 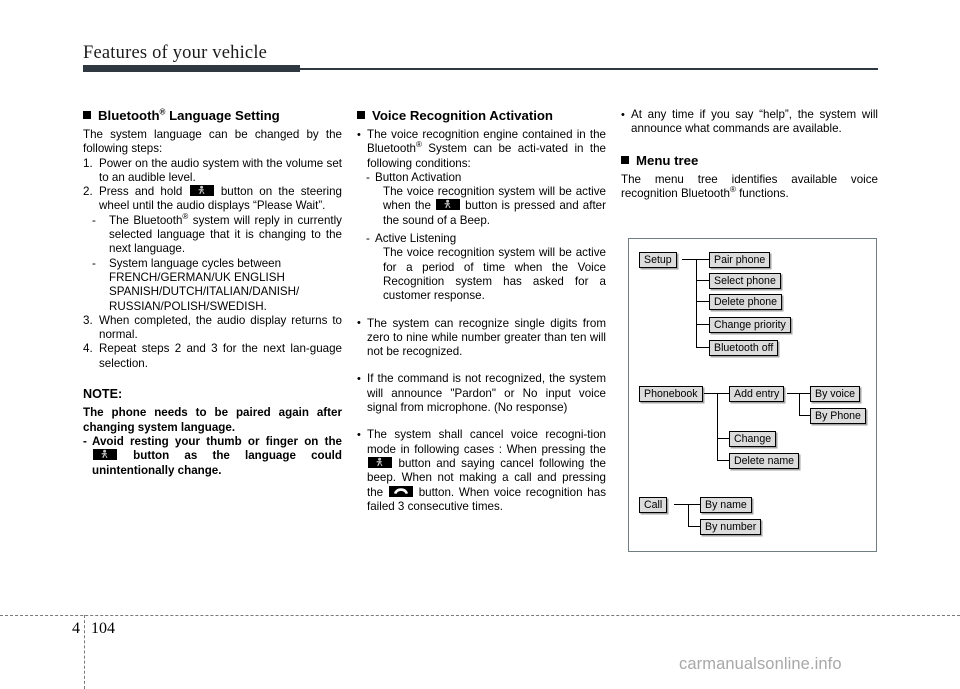 I want to click on step-number: 3., so click(x=88, y=320).